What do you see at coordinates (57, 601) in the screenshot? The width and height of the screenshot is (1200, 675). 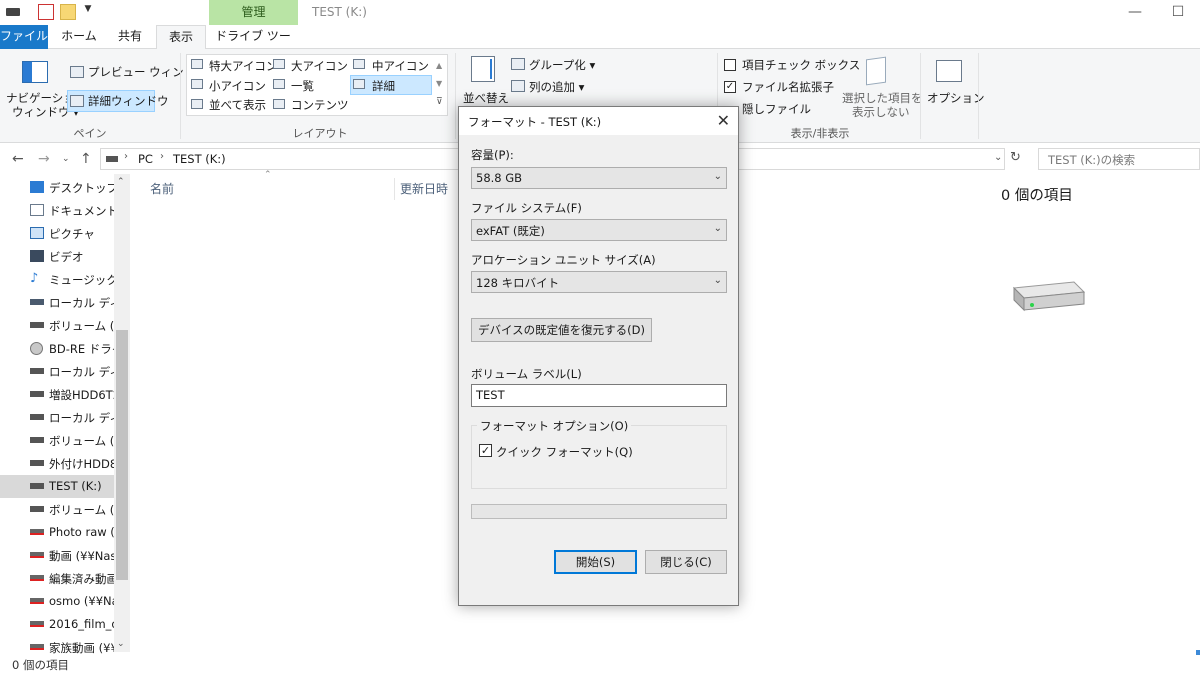 I see `sidebar-item-osmo: osmo (¥¥Nas` at bounding box center [57, 601].